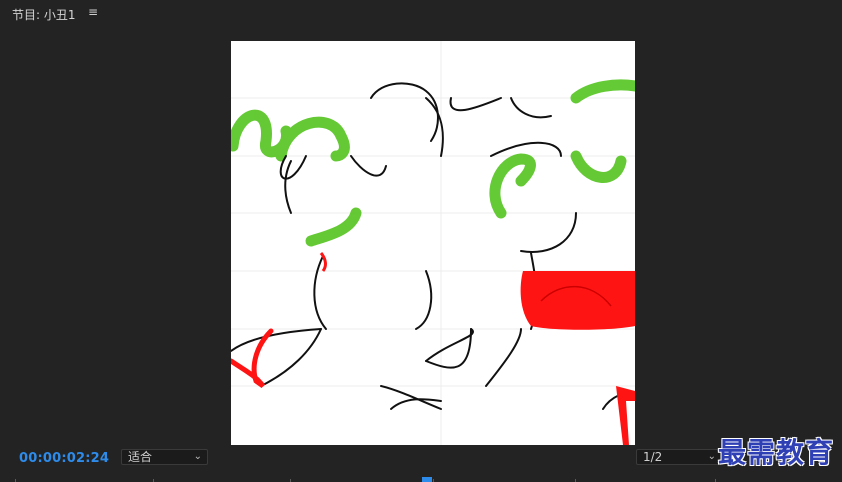 The width and height of the screenshot is (842, 482). I want to click on panel-title: 节目: 小丑1, so click(44, 15).